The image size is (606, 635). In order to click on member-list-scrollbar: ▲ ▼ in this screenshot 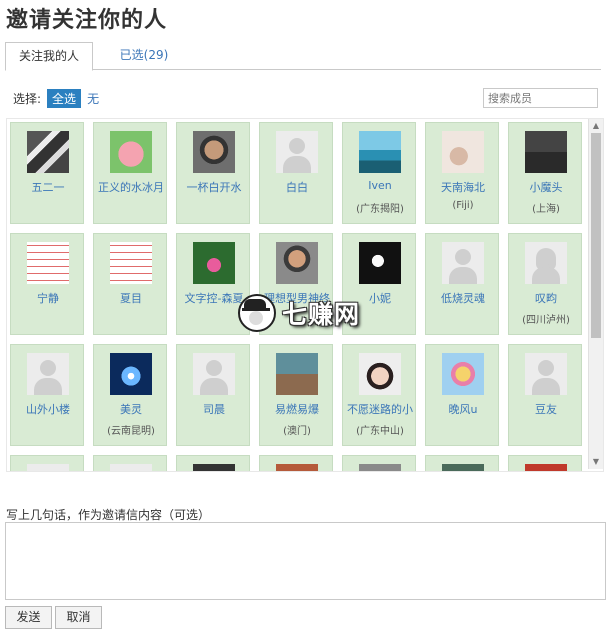, I will do `click(595, 294)`.